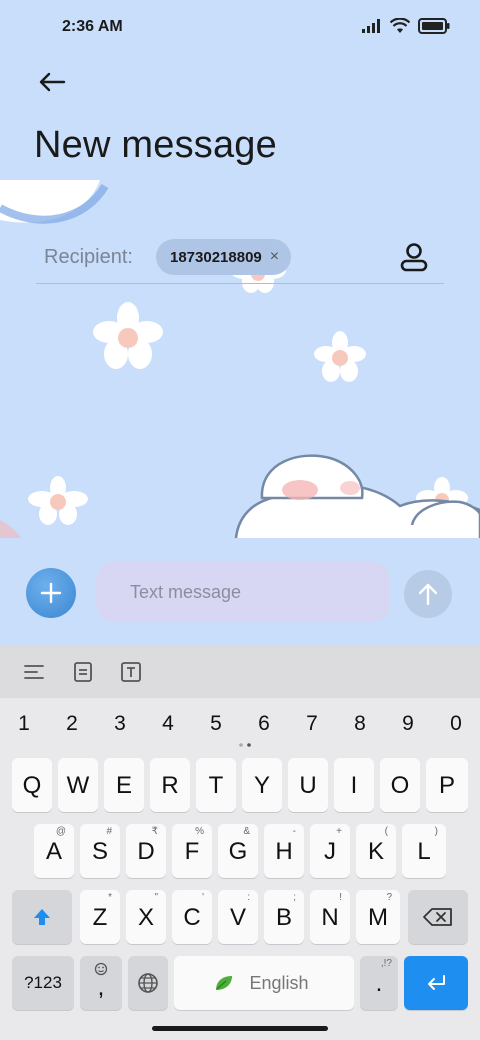  I want to click on arrow-left-icon, so click(52, 82).